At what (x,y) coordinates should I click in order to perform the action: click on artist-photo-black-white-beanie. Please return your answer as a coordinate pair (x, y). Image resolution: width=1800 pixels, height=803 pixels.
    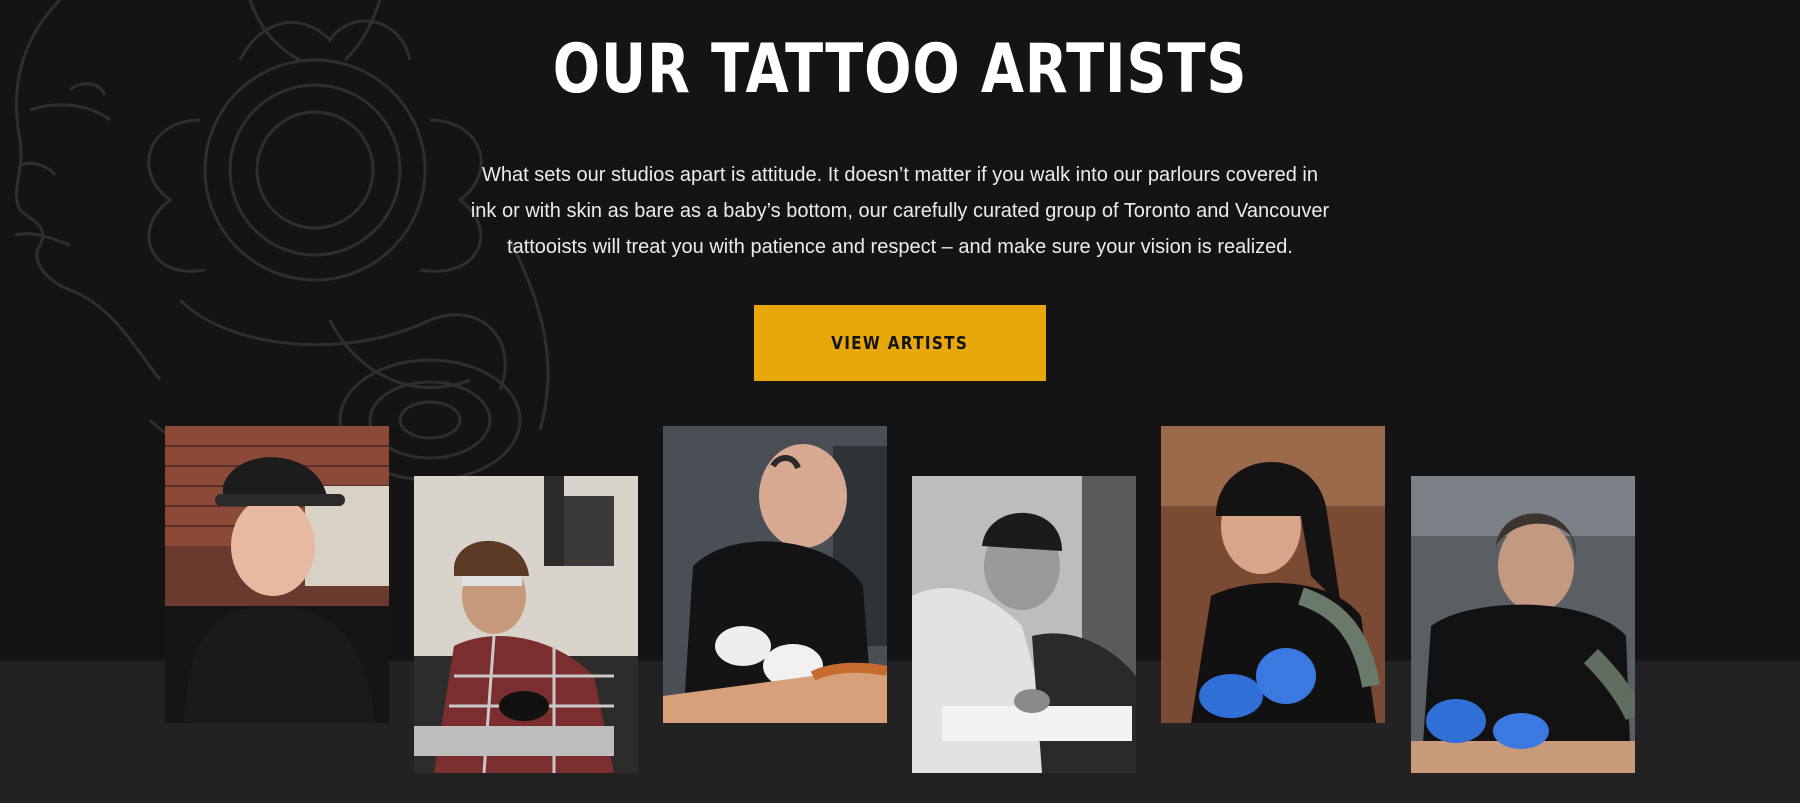
    Looking at the image, I should click on (1024, 624).